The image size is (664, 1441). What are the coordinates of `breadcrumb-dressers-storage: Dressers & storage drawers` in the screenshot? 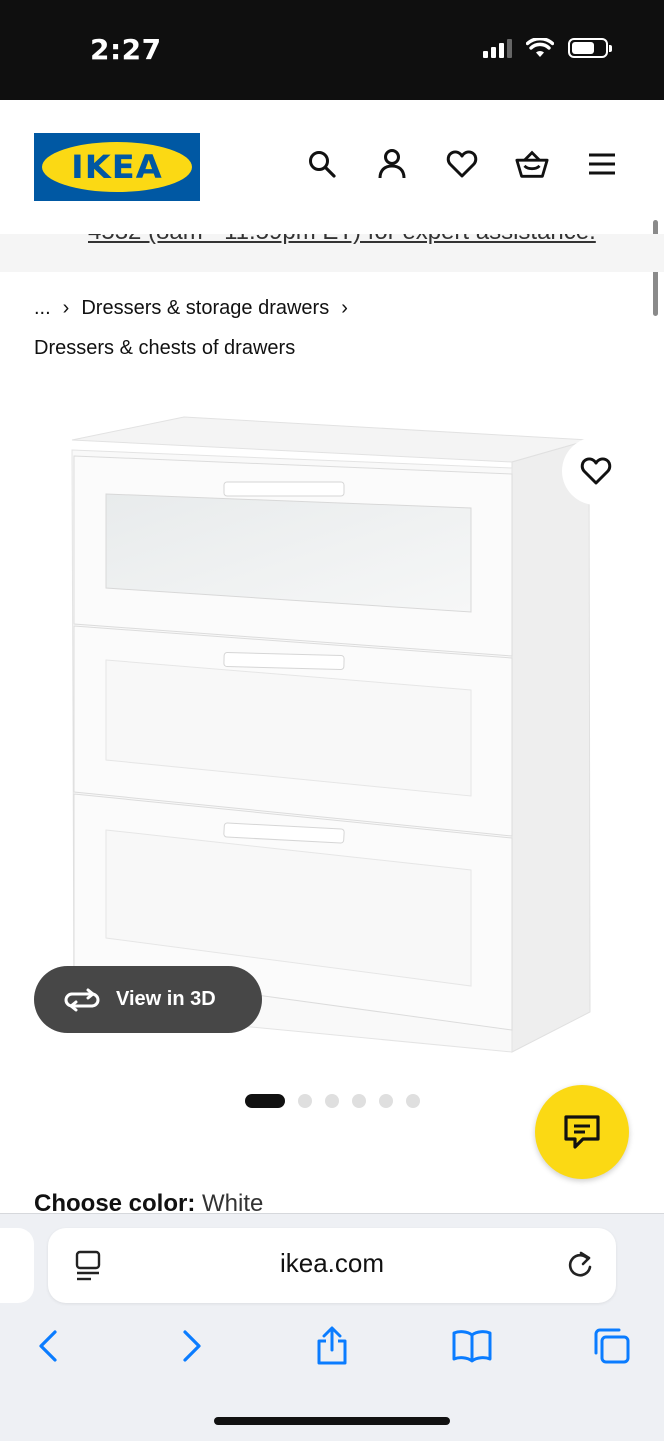 It's located at (205, 308).